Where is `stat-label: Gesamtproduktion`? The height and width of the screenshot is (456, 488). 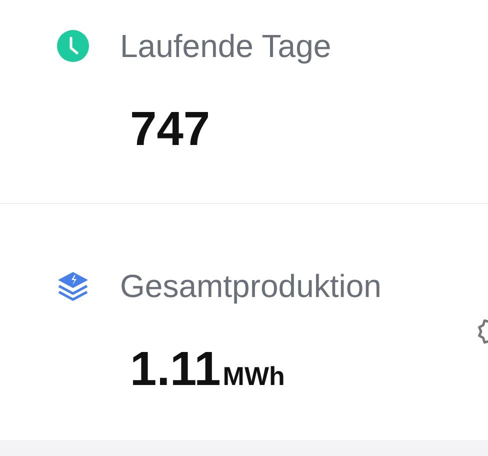
stat-label: Gesamtproduktion is located at coordinates (251, 286).